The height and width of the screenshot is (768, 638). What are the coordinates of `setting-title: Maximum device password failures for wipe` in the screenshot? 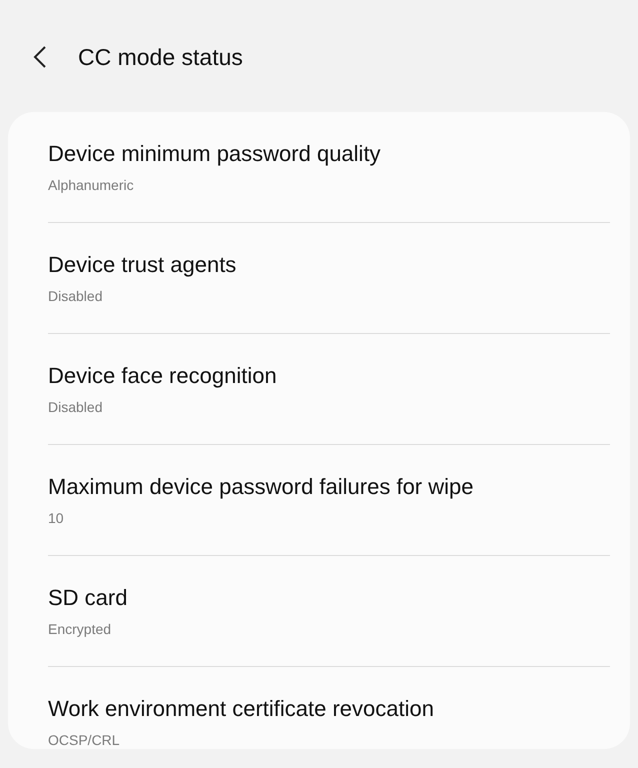 It's located at (261, 487).